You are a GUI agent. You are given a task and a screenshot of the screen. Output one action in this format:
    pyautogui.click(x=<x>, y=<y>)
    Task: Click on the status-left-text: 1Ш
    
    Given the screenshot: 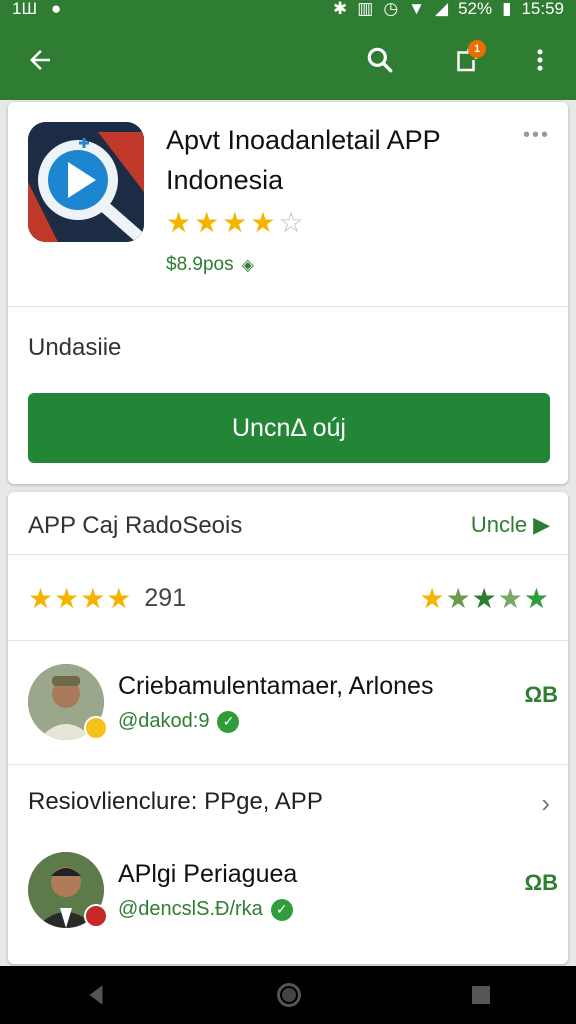 What is the action you would take?
    pyautogui.click(x=25, y=9)
    